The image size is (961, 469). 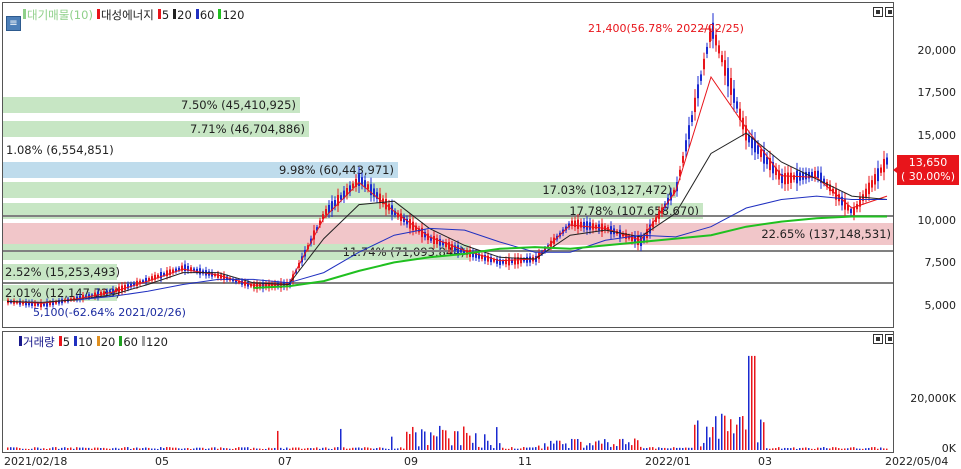 I want to click on volume-legend-item: 거래량, so click(x=37, y=342).